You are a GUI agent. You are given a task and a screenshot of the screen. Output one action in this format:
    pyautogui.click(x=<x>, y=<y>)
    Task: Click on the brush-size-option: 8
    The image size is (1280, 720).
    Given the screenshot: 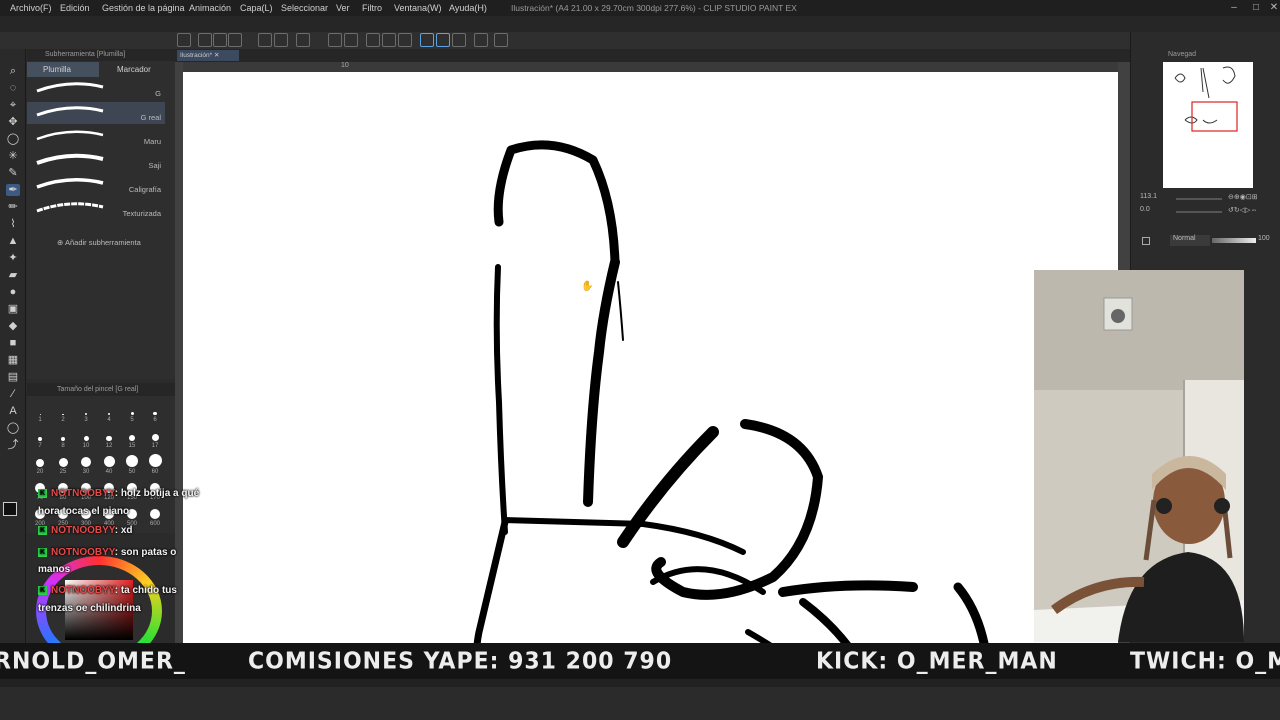 What is the action you would take?
    pyautogui.click(x=63, y=439)
    